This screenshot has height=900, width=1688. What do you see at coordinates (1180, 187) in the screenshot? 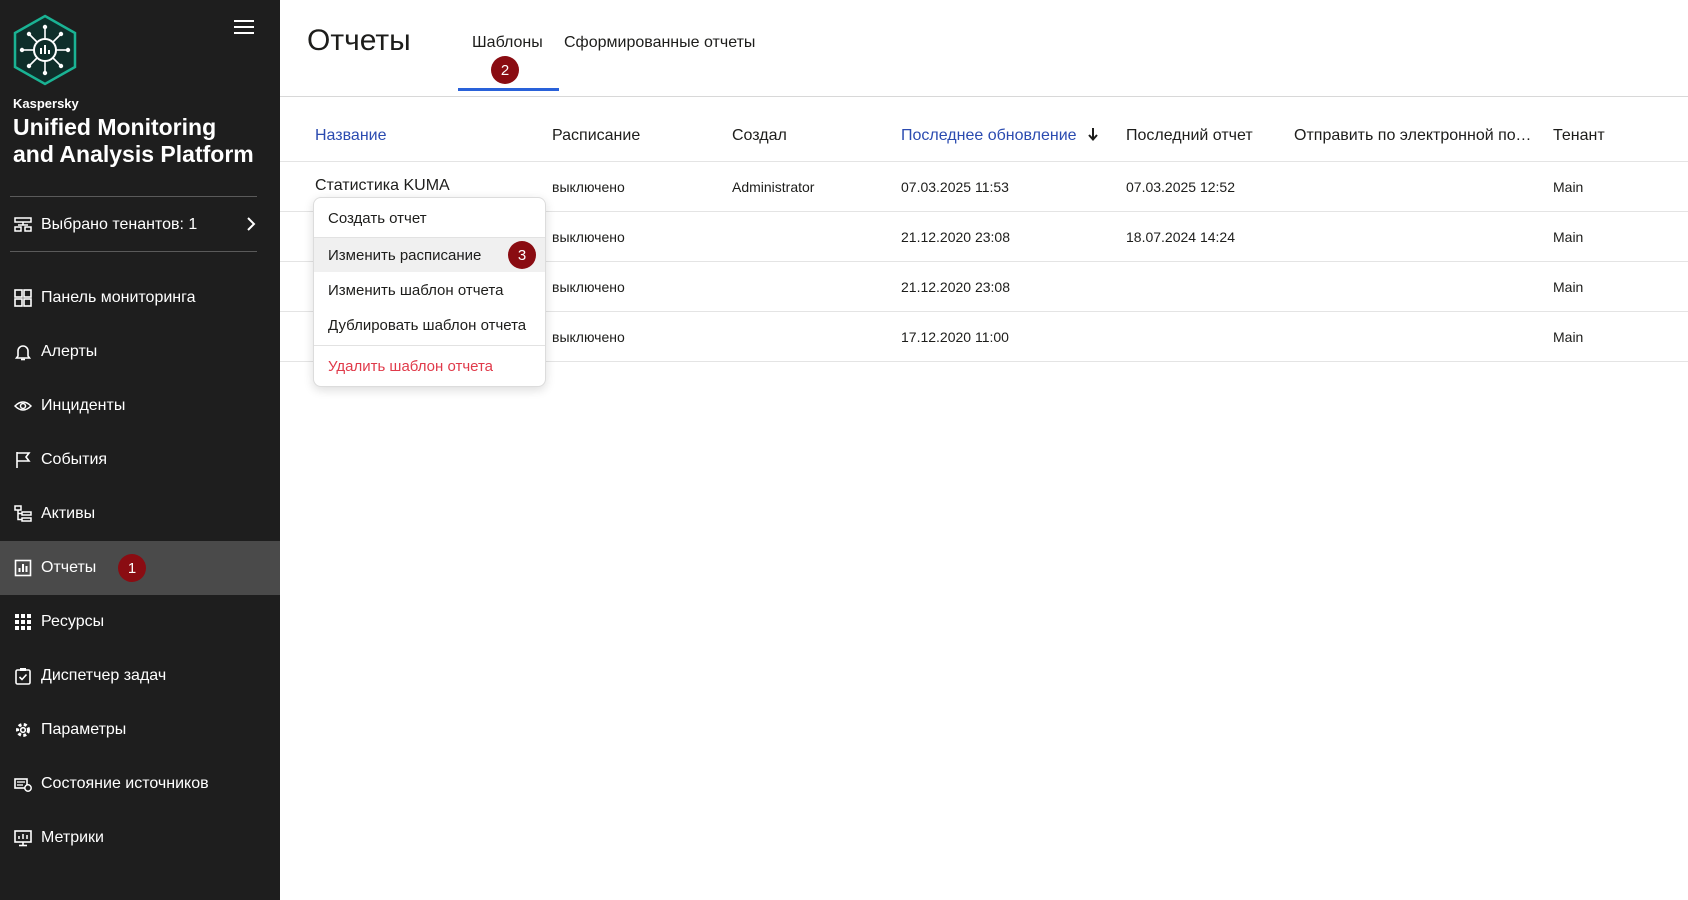
I see `cell-last-report: 07.03.2025 12:52` at bounding box center [1180, 187].